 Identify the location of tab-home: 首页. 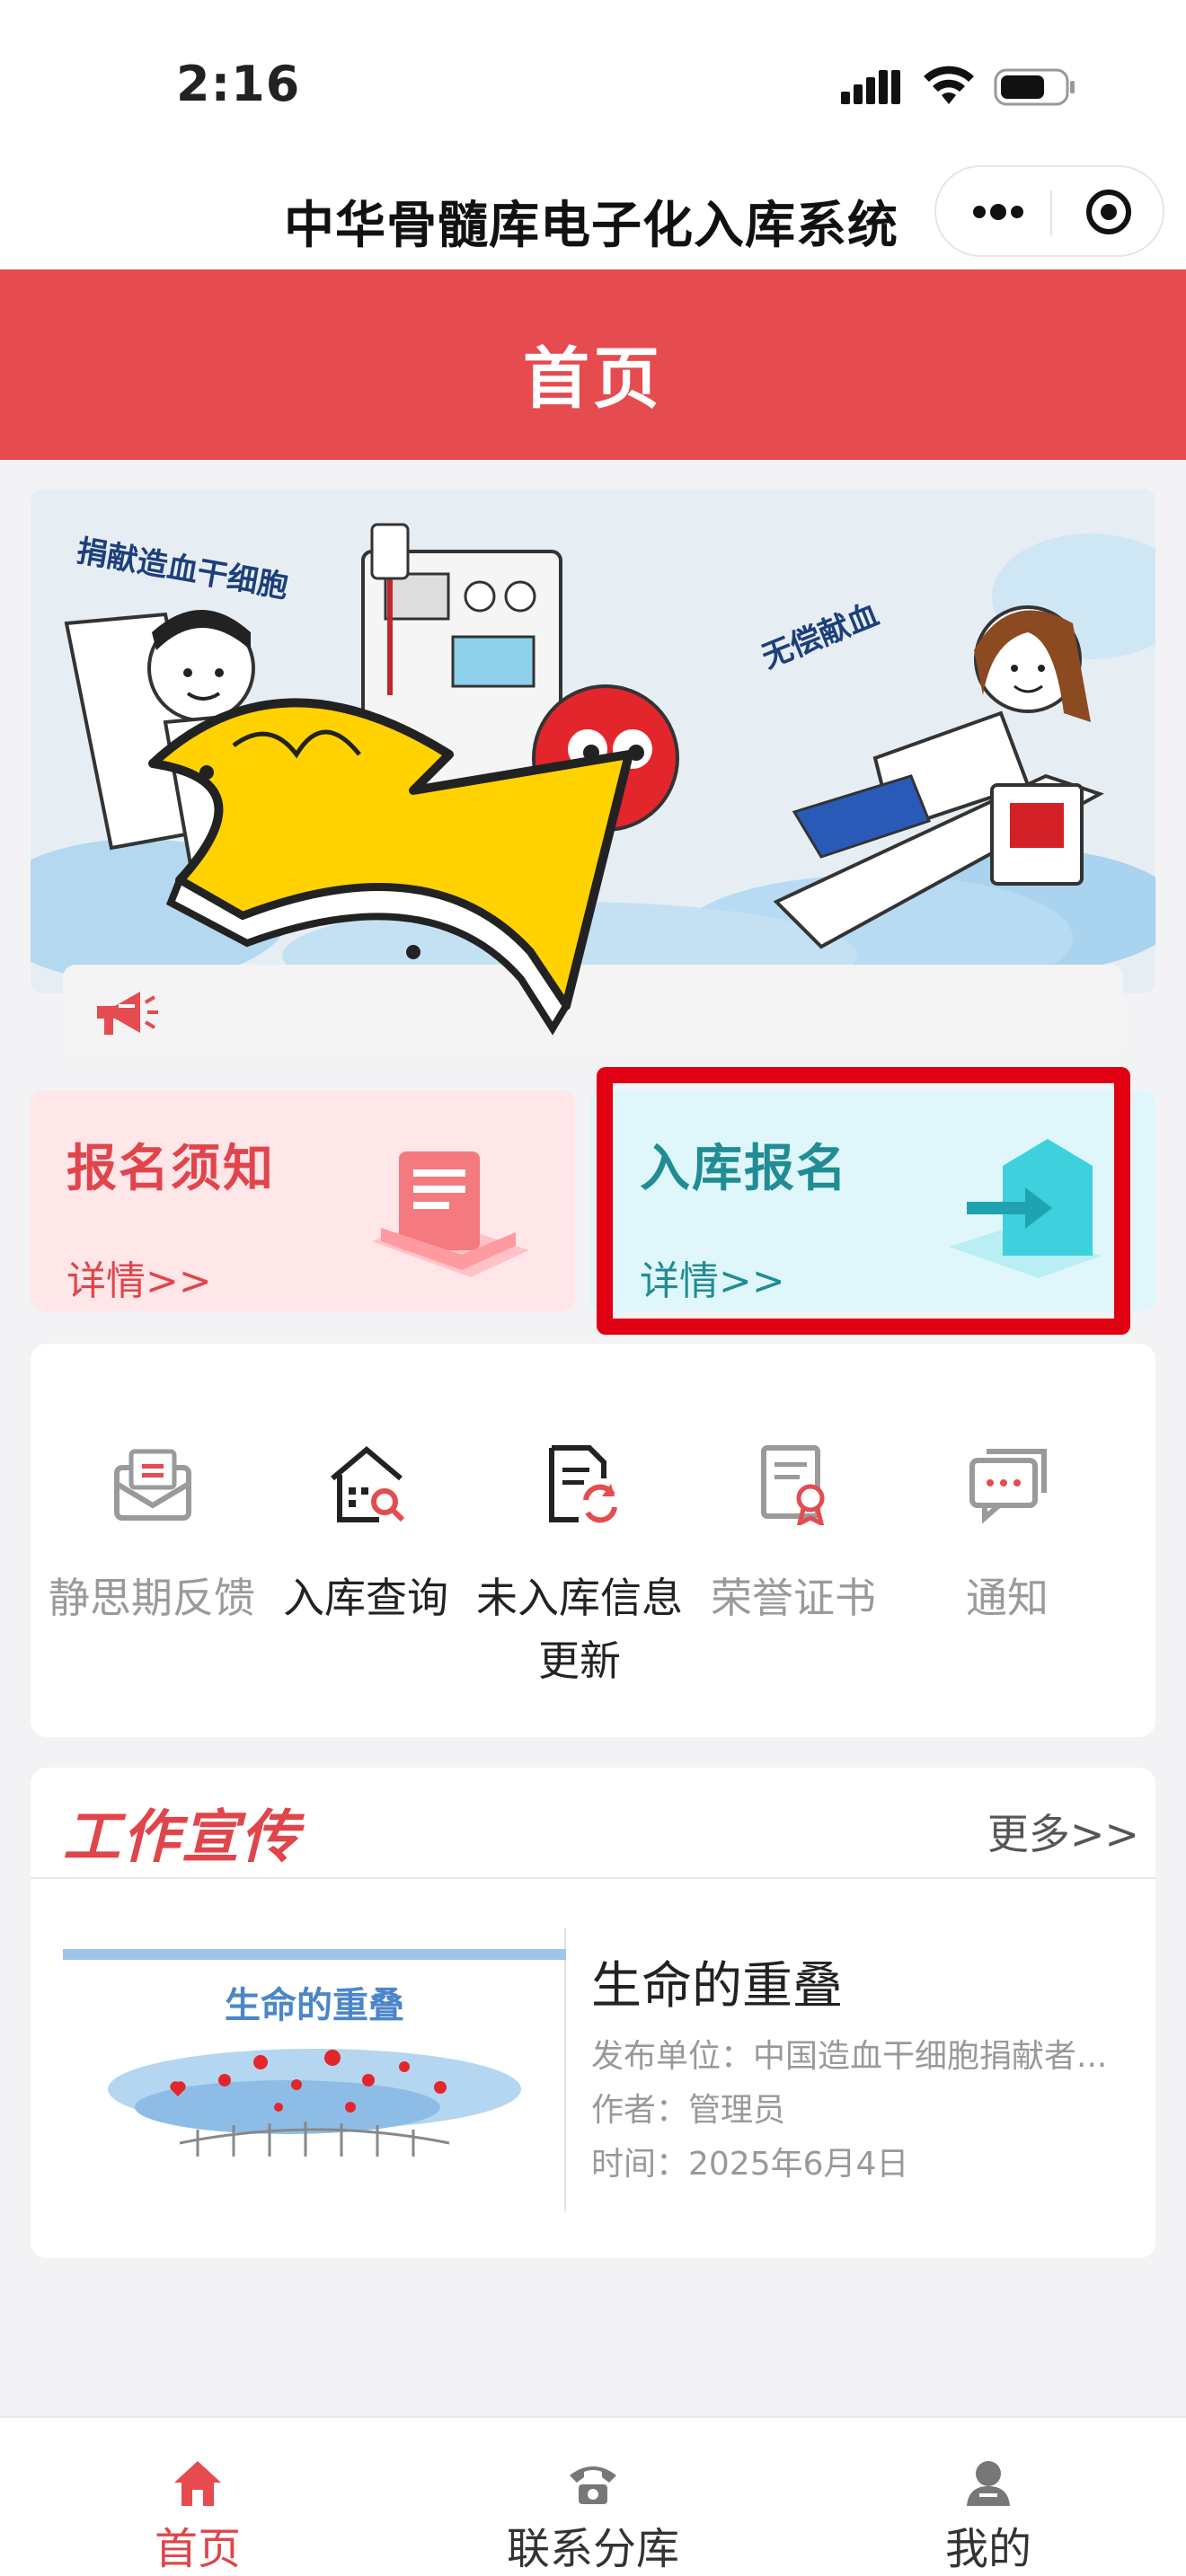
(197, 2497).